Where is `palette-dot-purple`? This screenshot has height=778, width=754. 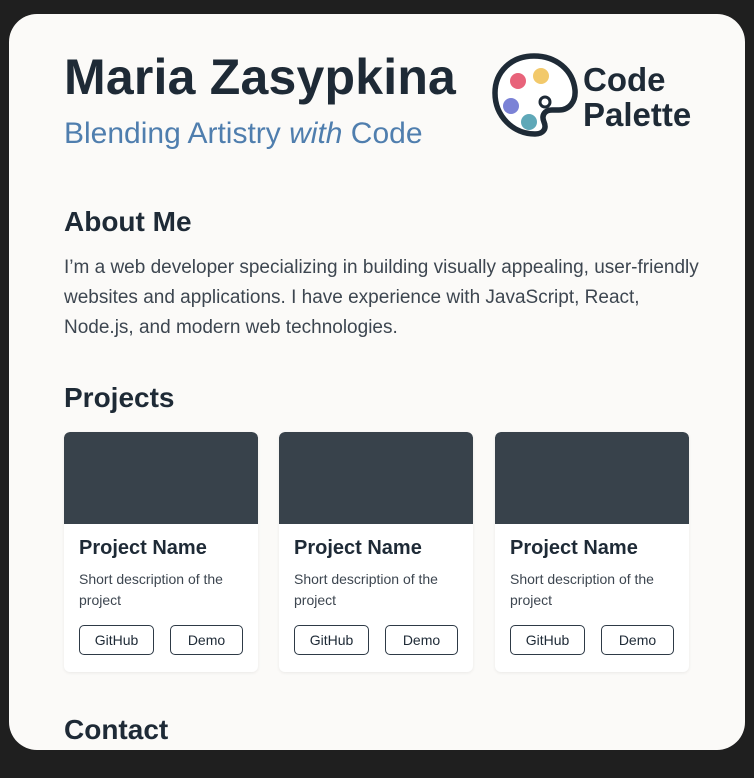
palette-dot-purple is located at coordinates (511, 106).